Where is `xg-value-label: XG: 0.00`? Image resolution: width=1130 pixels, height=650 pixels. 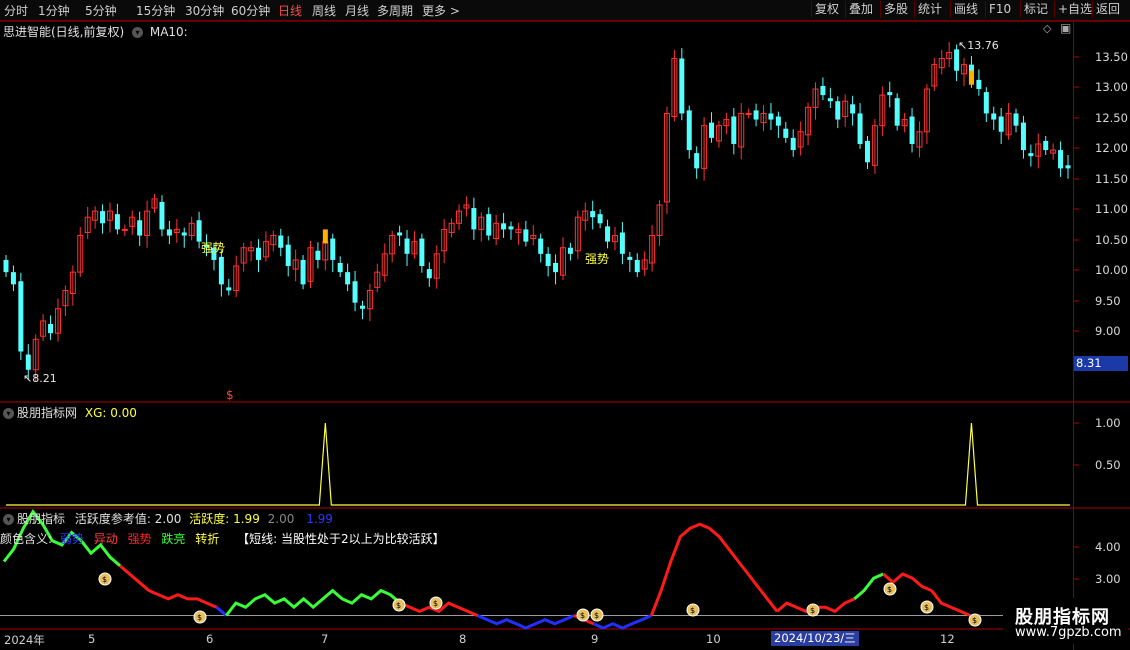 xg-value-label: XG: 0.00 is located at coordinates (110, 413).